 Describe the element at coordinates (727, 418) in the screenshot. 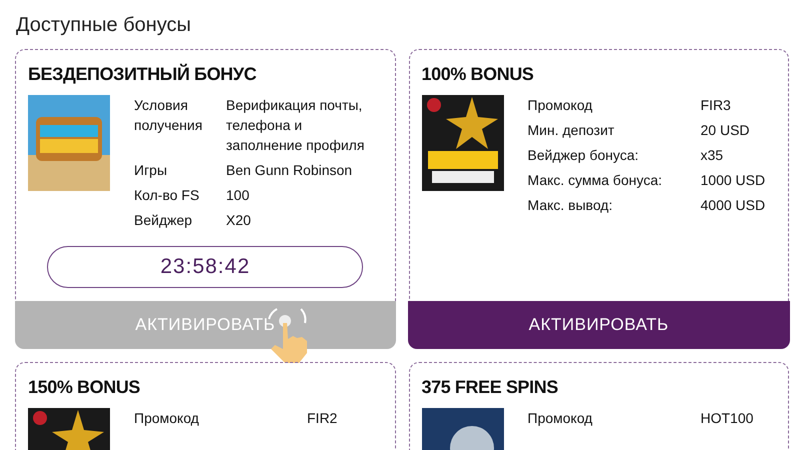

I see `detail-value: HOT100` at that location.